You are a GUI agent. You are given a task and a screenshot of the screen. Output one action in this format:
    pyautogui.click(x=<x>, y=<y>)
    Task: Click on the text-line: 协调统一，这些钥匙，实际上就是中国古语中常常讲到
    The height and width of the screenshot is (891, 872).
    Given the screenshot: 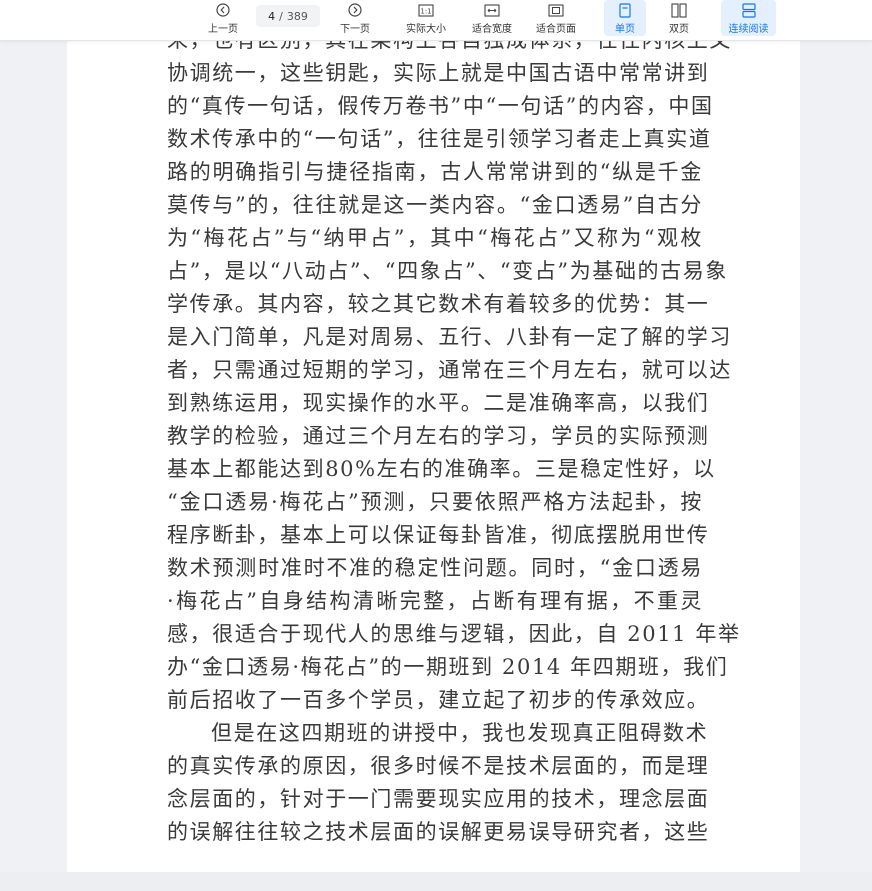 What is the action you would take?
    pyautogui.click(x=438, y=73)
    